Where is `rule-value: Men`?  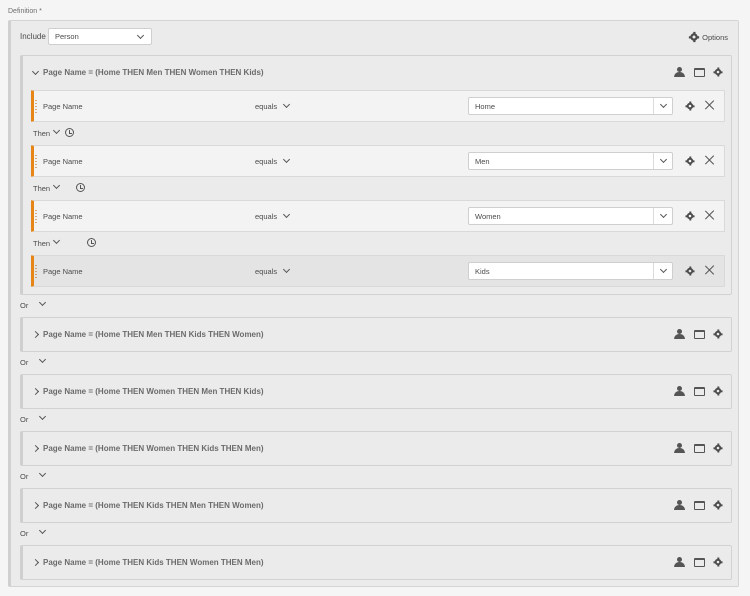
rule-value: Men is located at coordinates (482, 161).